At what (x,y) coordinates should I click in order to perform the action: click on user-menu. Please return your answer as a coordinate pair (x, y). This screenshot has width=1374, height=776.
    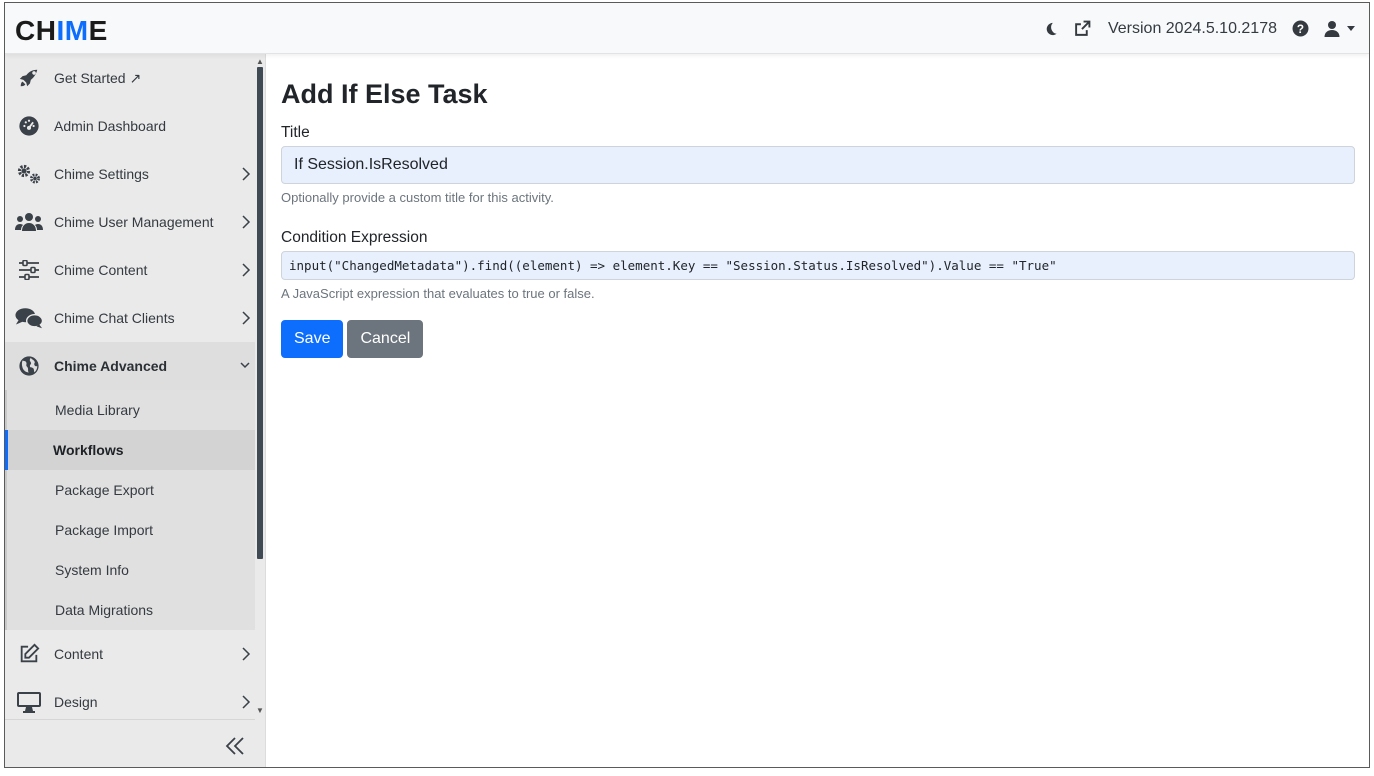
    Looking at the image, I should click on (1339, 29).